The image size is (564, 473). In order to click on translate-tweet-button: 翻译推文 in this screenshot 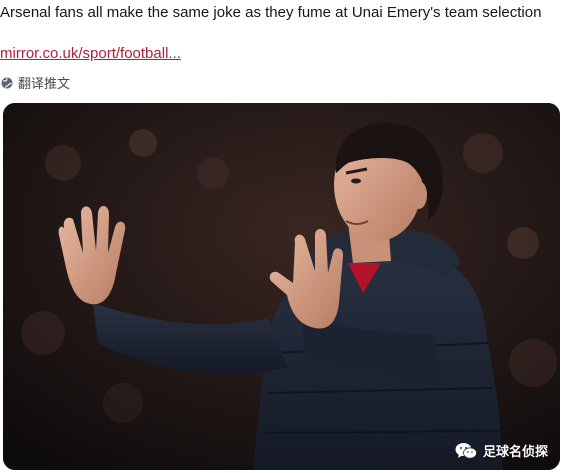, I will do `click(35, 82)`.